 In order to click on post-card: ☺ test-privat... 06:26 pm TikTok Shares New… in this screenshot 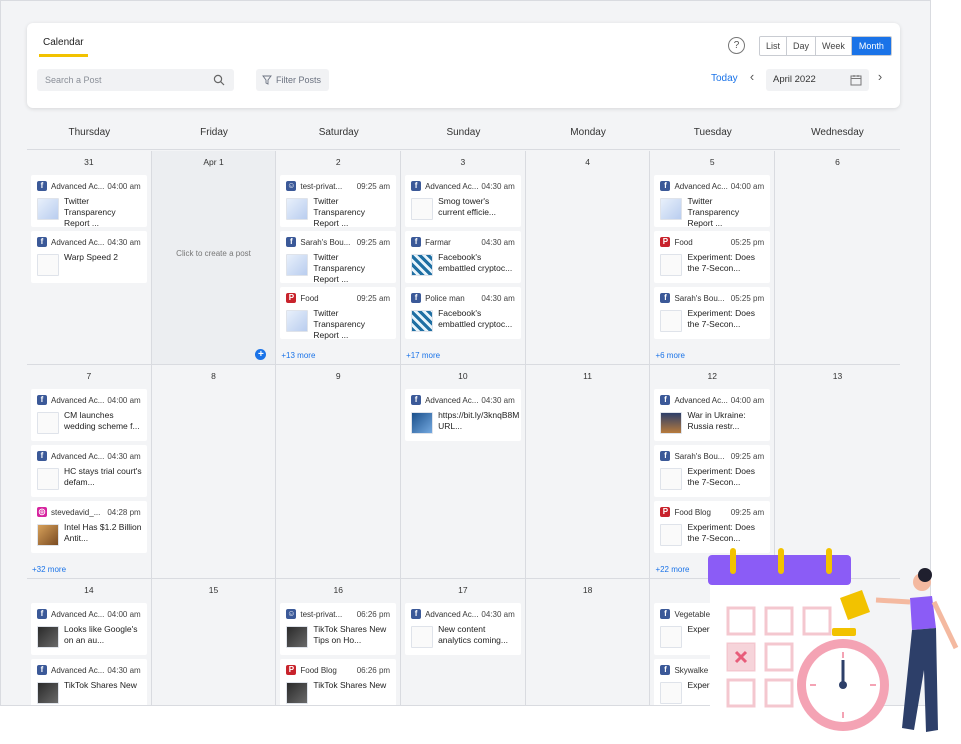, I will do `click(338, 629)`.